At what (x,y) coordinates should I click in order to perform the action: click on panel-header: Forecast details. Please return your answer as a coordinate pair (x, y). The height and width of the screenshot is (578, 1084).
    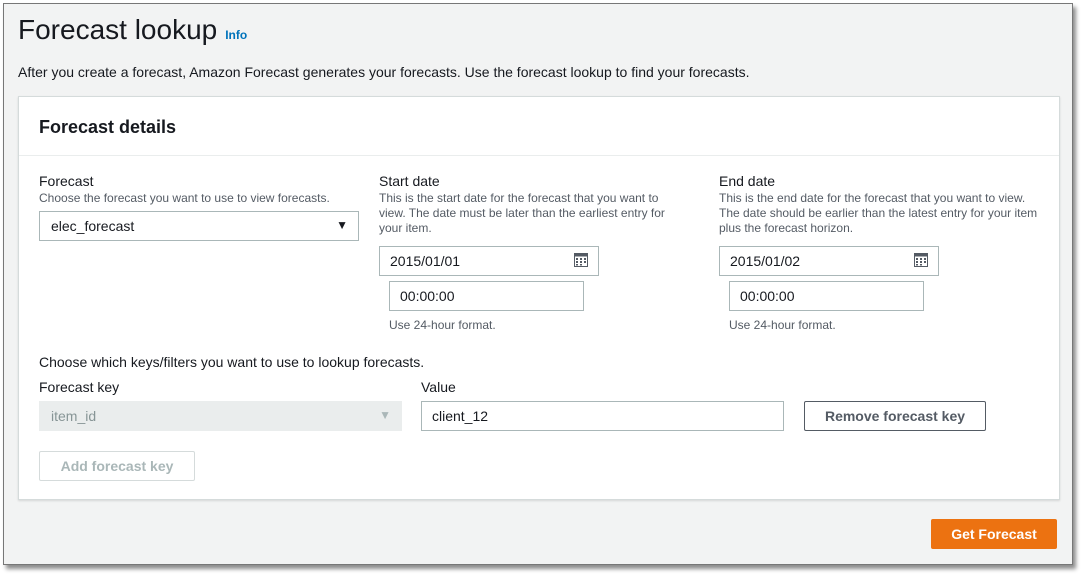
    Looking at the image, I should click on (539, 126).